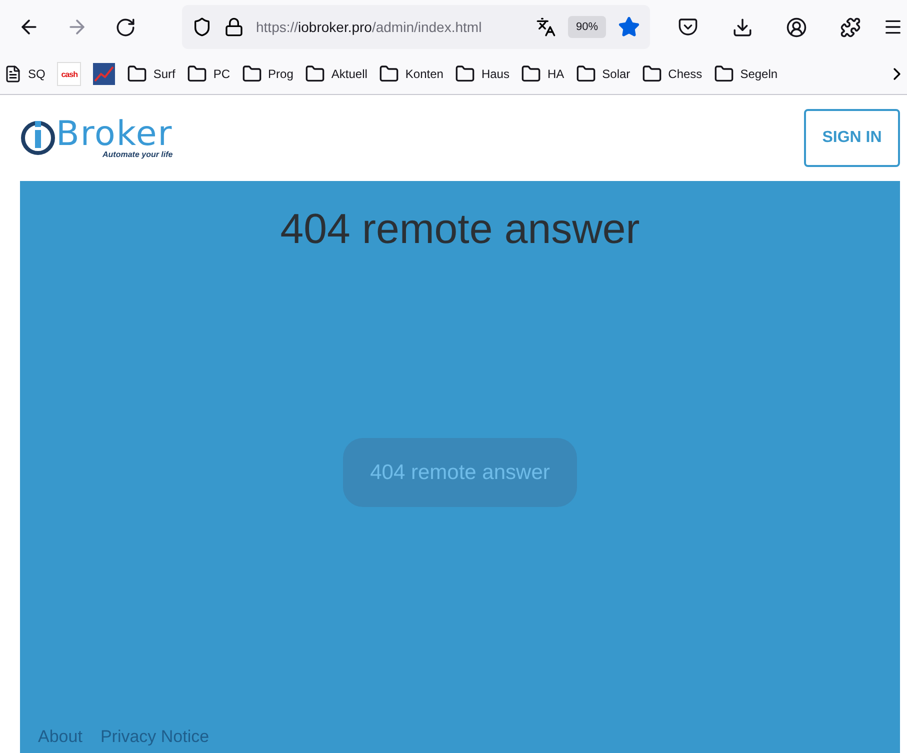  Describe the element at coordinates (411, 74) in the screenshot. I see `bookmark: Konten` at that location.